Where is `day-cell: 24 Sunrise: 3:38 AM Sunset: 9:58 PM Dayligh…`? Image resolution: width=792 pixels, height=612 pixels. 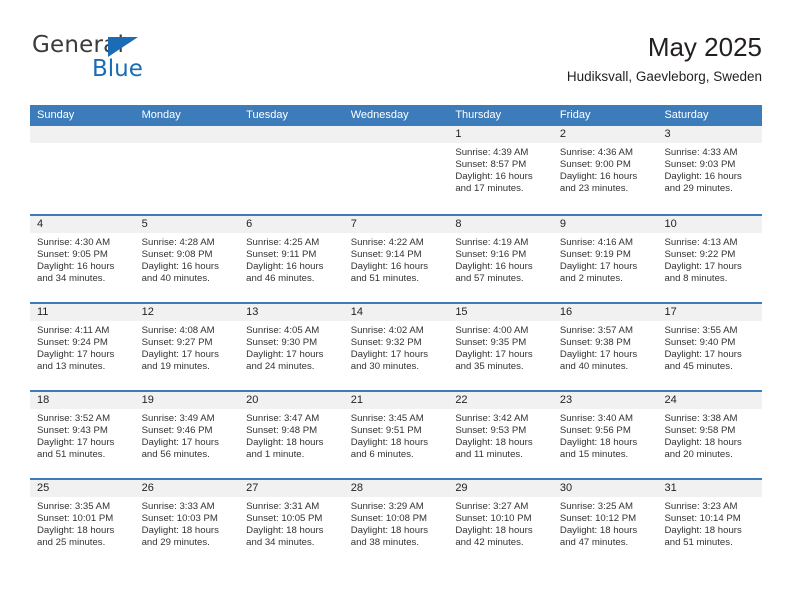
day-cell: 24 Sunrise: 3:38 AM Sunset: 9:58 PM Dayligh… is located at coordinates (710, 435).